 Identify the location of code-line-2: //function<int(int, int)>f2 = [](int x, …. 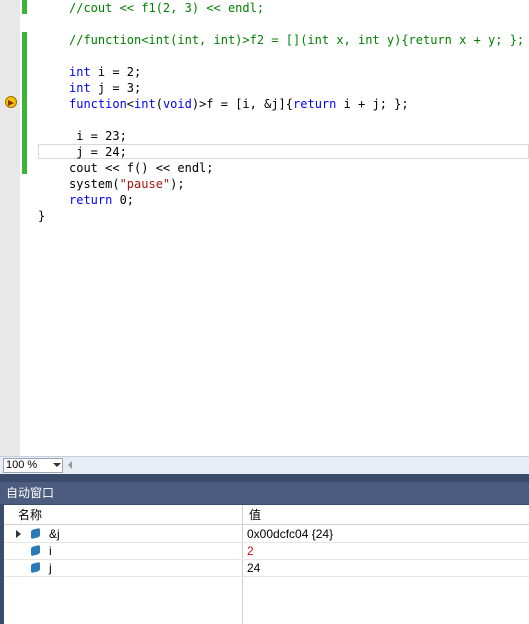
(296, 40).